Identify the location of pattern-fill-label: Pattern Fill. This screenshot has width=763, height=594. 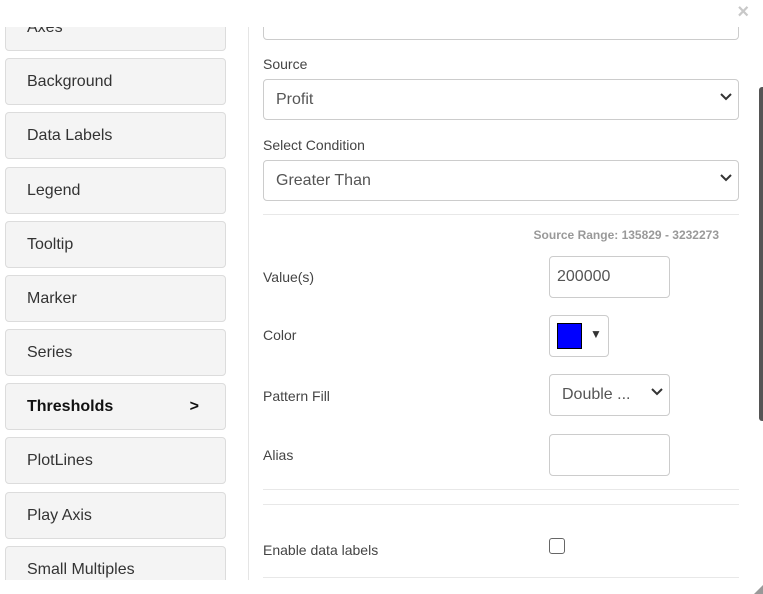
(296, 396).